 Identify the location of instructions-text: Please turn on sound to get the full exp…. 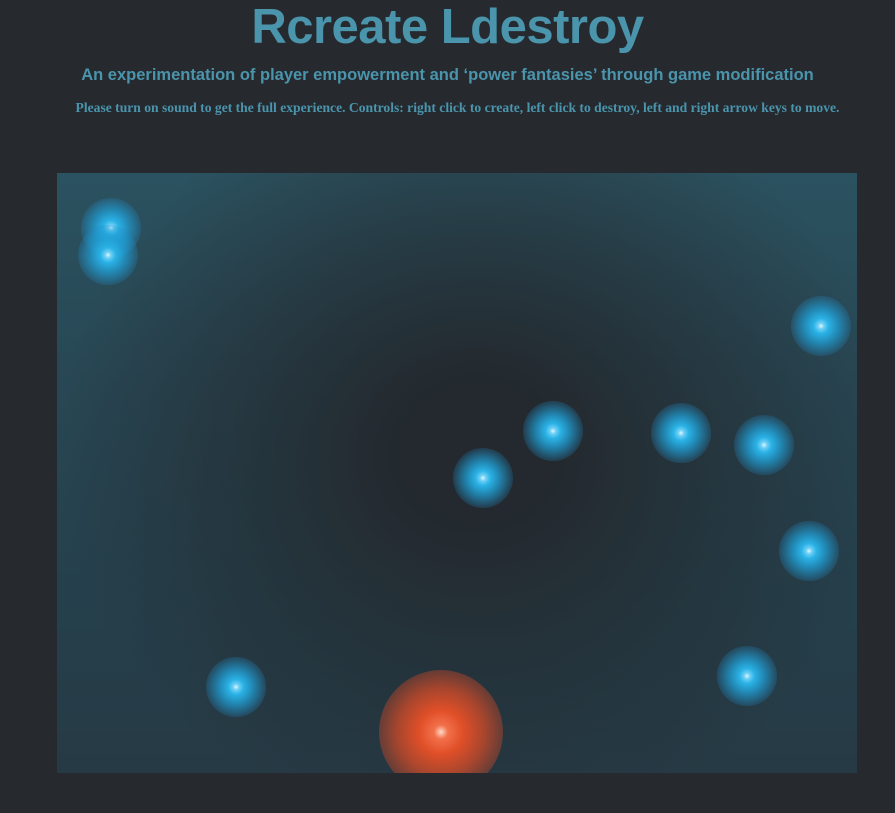
(457, 107).